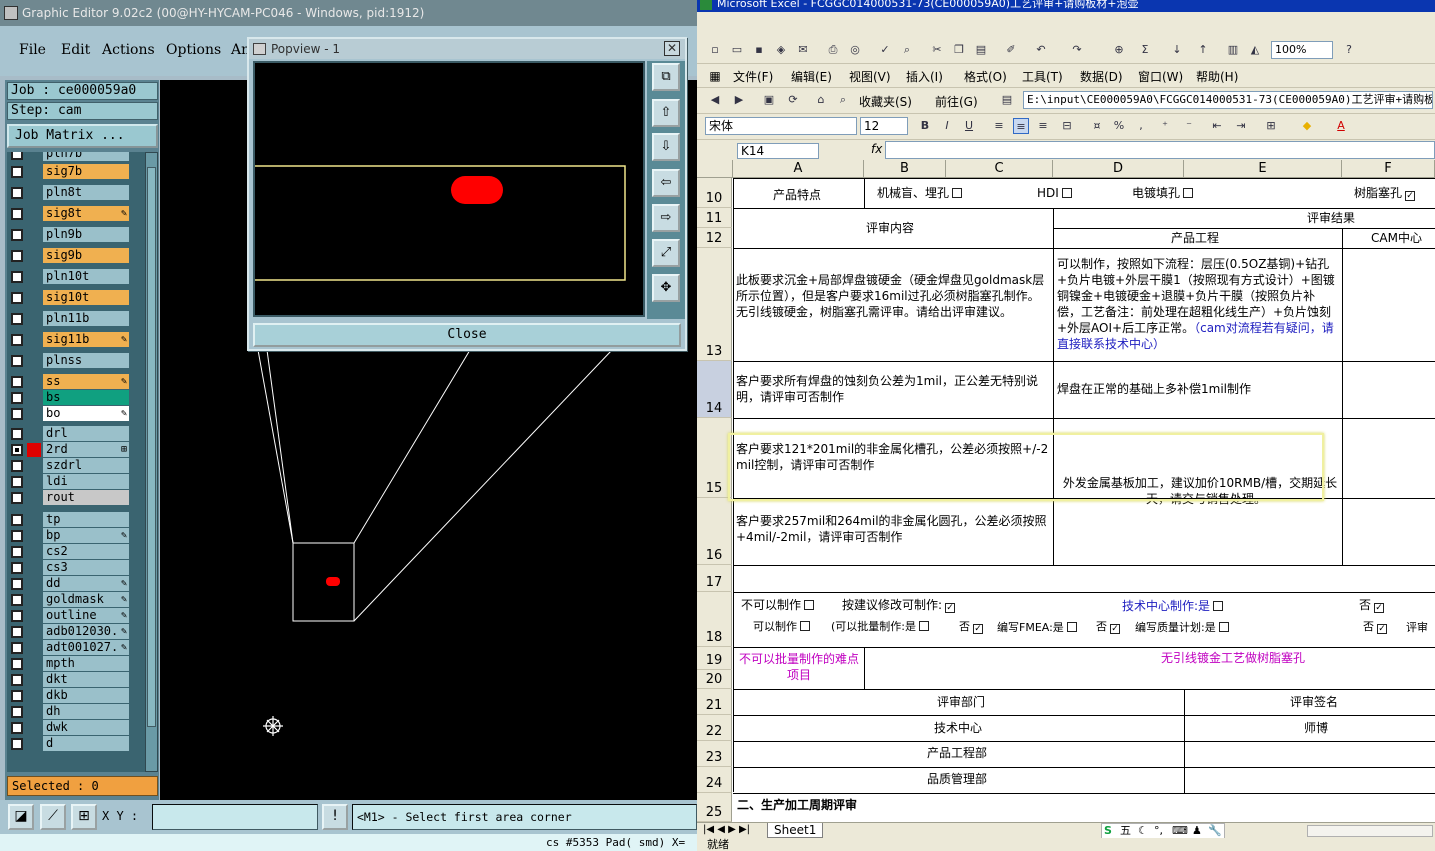 Image resolution: width=1435 pixels, height=851 pixels. I want to click on xl-menu-data: 数据(D), so click(1101, 76).